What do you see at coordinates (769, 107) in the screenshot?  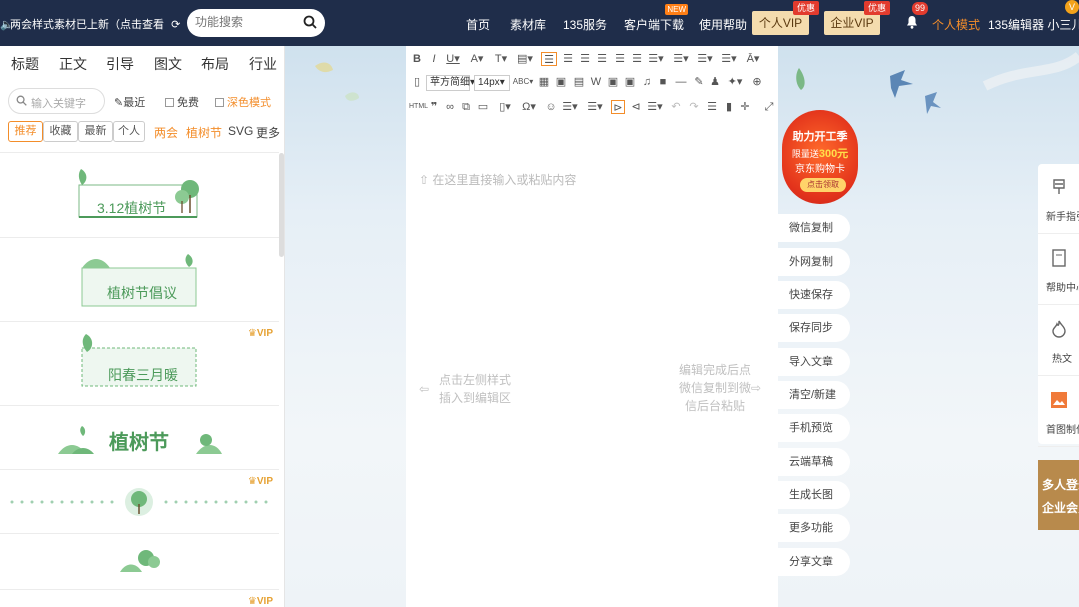 I see `fullscreen-icon: ⤢` at bounding box center [769, 107].